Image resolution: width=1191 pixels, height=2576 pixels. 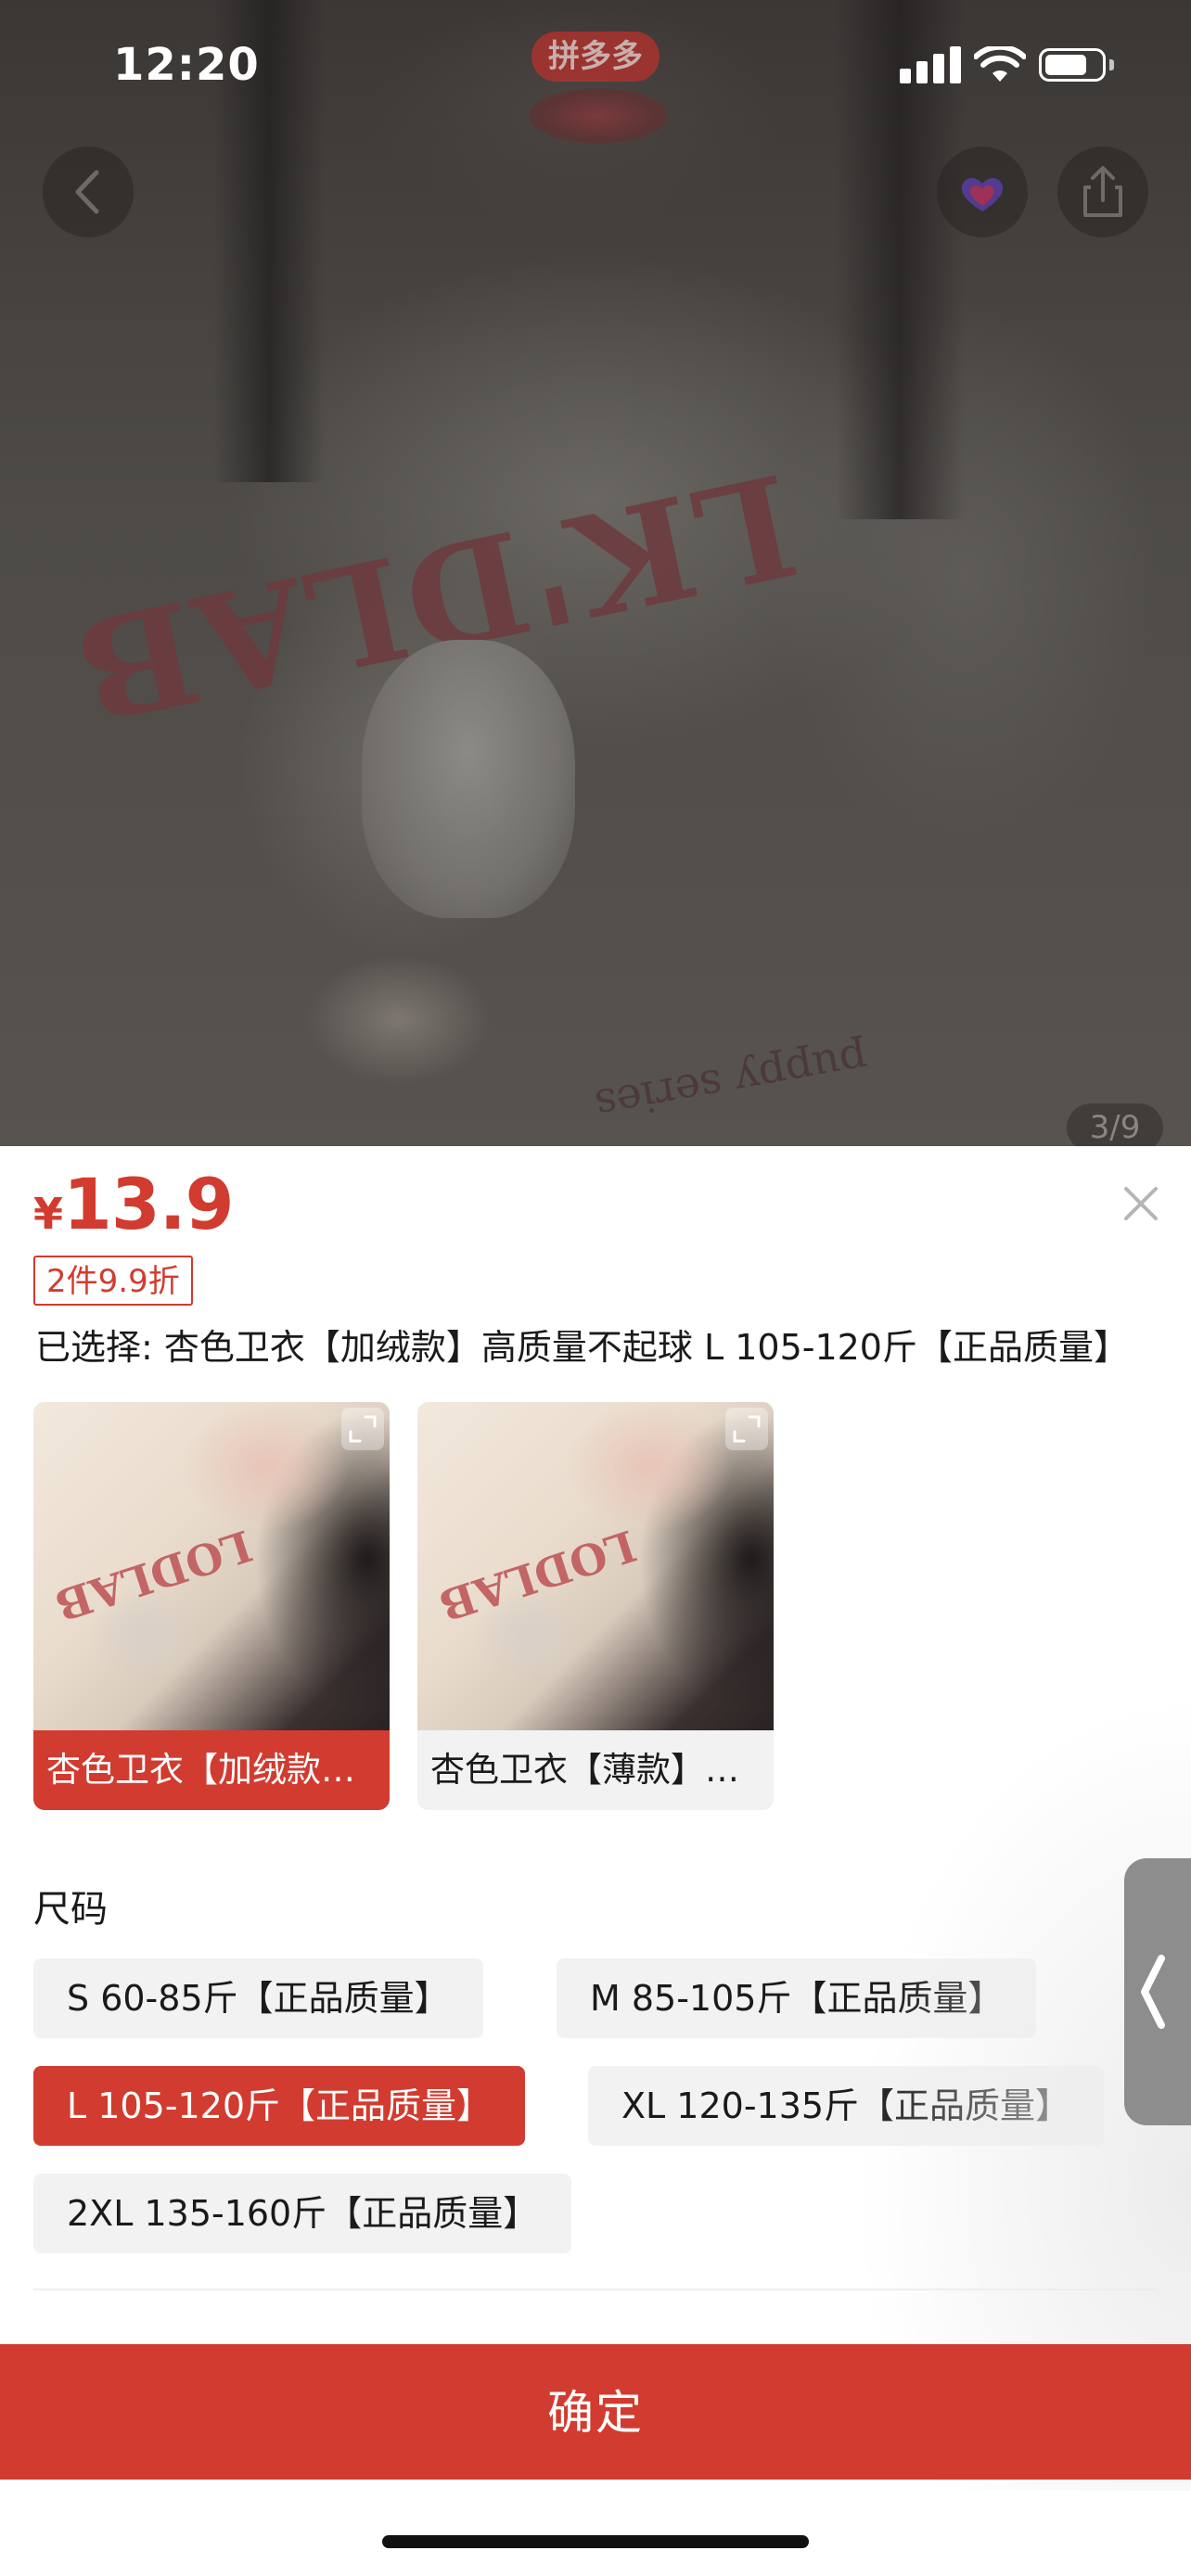 I want to click on app-logo: 拼多多, so click(x=595, y=57).